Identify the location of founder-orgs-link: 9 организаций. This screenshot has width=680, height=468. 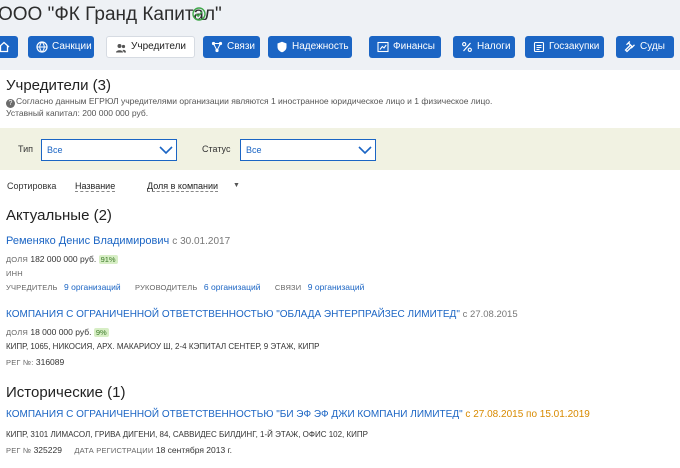
(92, 287).